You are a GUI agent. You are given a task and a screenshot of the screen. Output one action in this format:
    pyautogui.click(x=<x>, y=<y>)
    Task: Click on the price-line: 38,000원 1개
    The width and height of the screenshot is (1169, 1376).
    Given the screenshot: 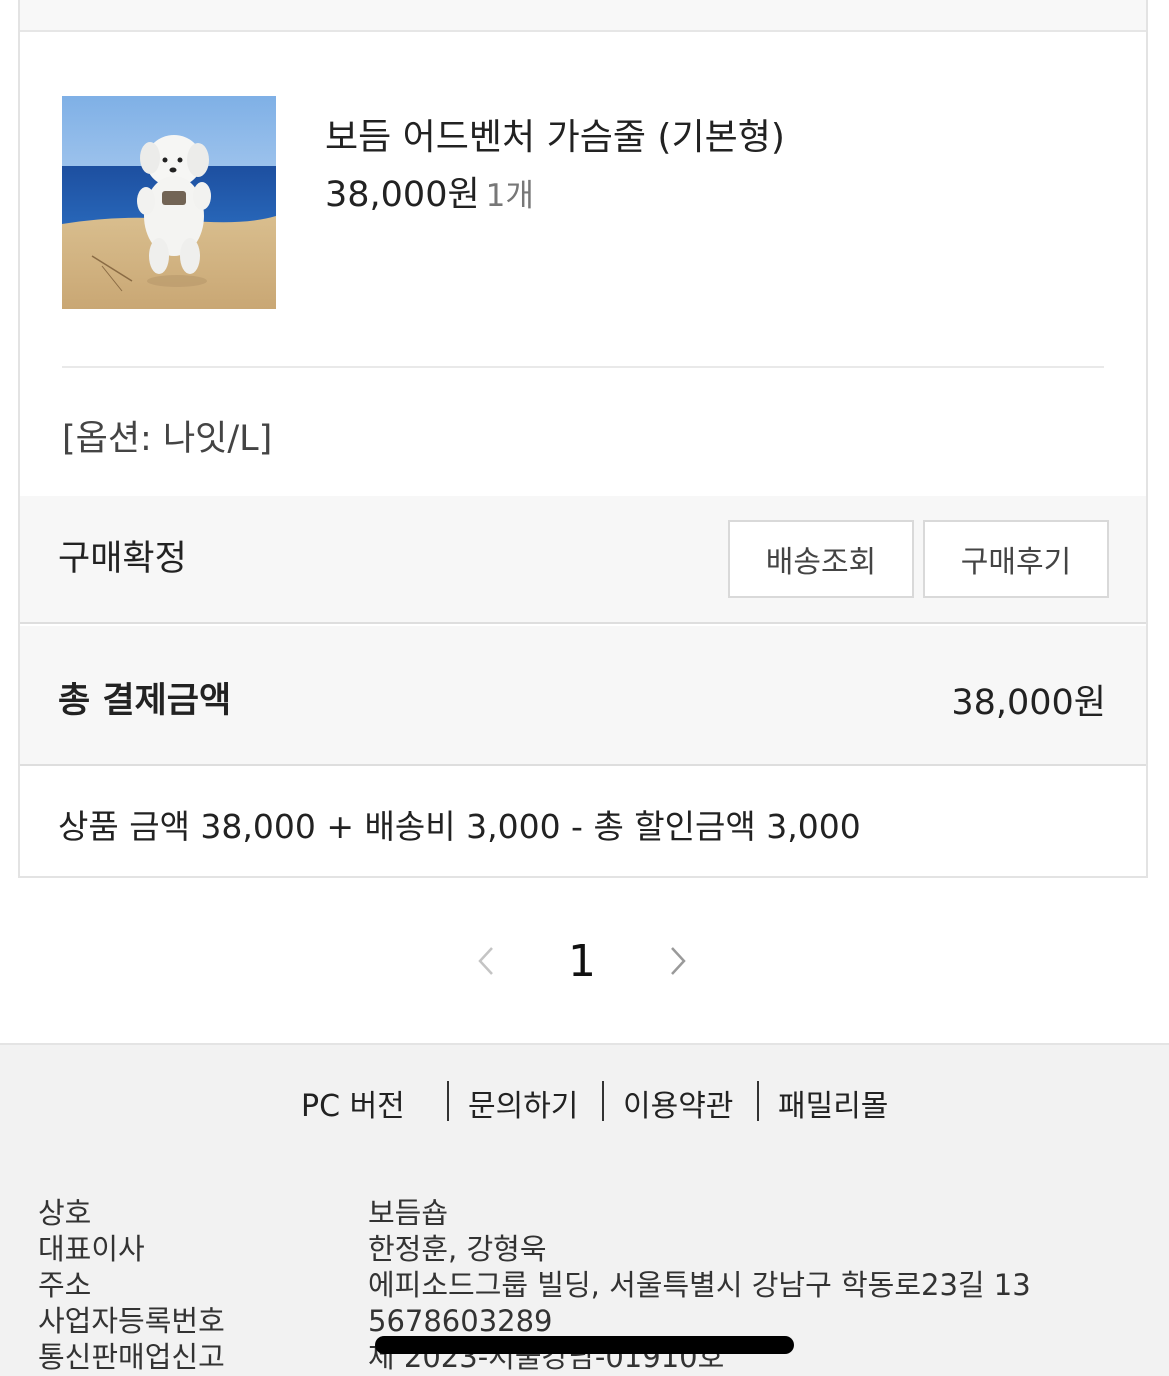 What is the action you would take?
    pyautogui.click(x=429, y=191)
    